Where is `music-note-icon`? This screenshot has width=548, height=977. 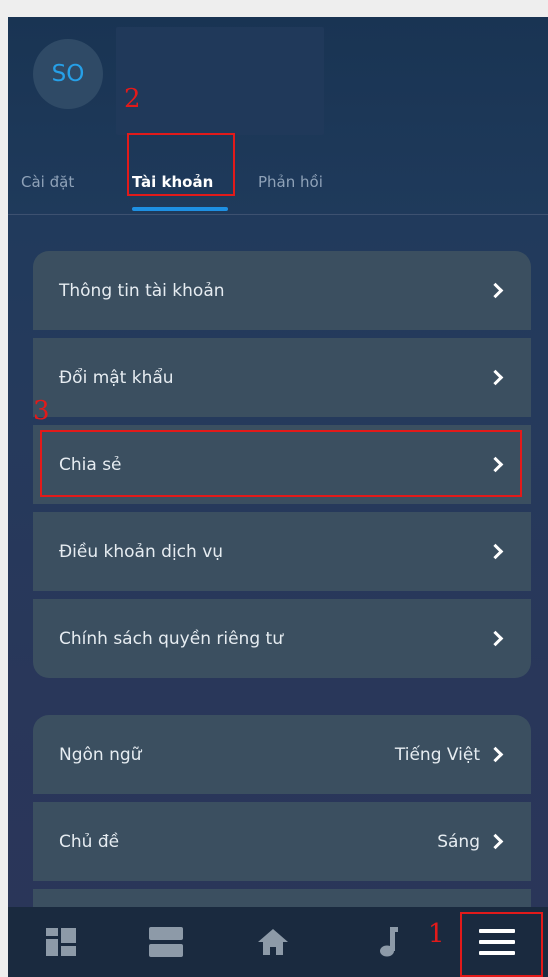
music-note-icon is located at coordinates (389, 942).